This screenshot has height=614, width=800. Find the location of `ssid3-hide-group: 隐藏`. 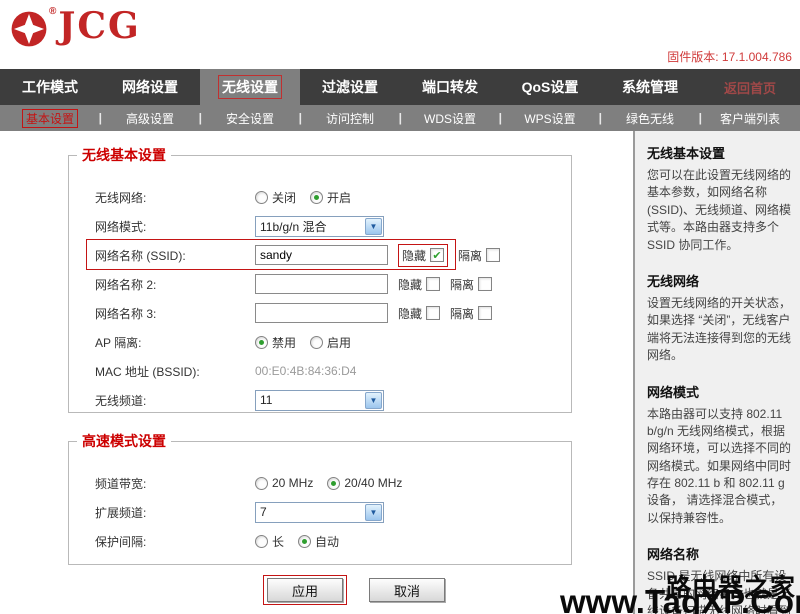

ssid3-hide-group: 隐藏 is located at coordinates (419, 313).